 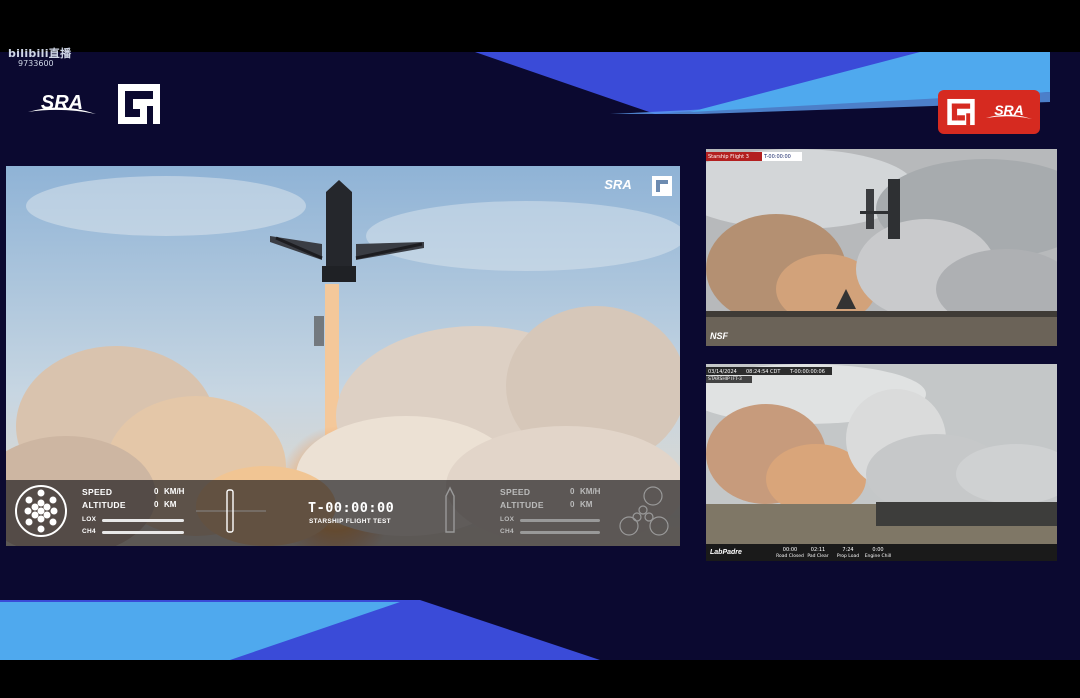 I want to click on booster-progress-icon, so click(x=231, y=511).